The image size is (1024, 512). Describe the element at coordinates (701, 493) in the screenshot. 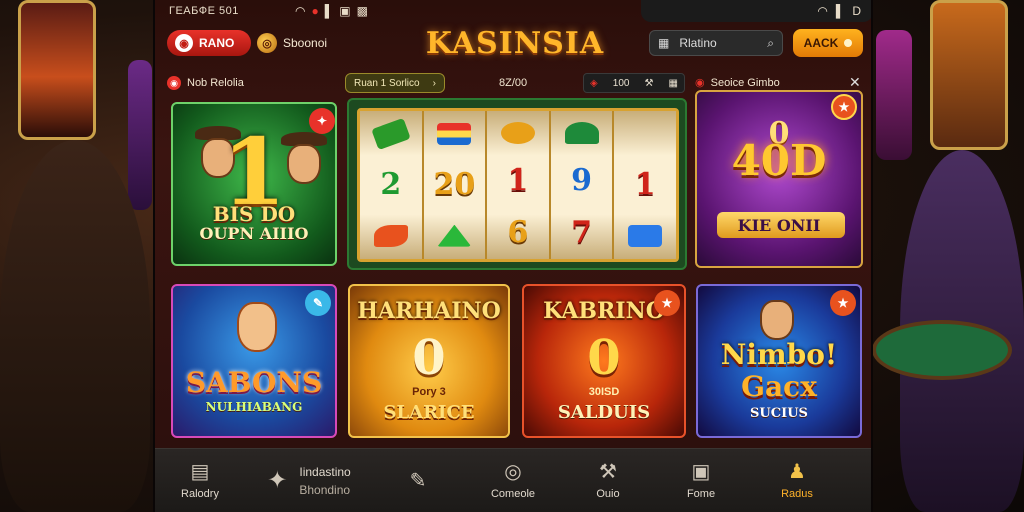

I see `nav-label: Fome` at that location.